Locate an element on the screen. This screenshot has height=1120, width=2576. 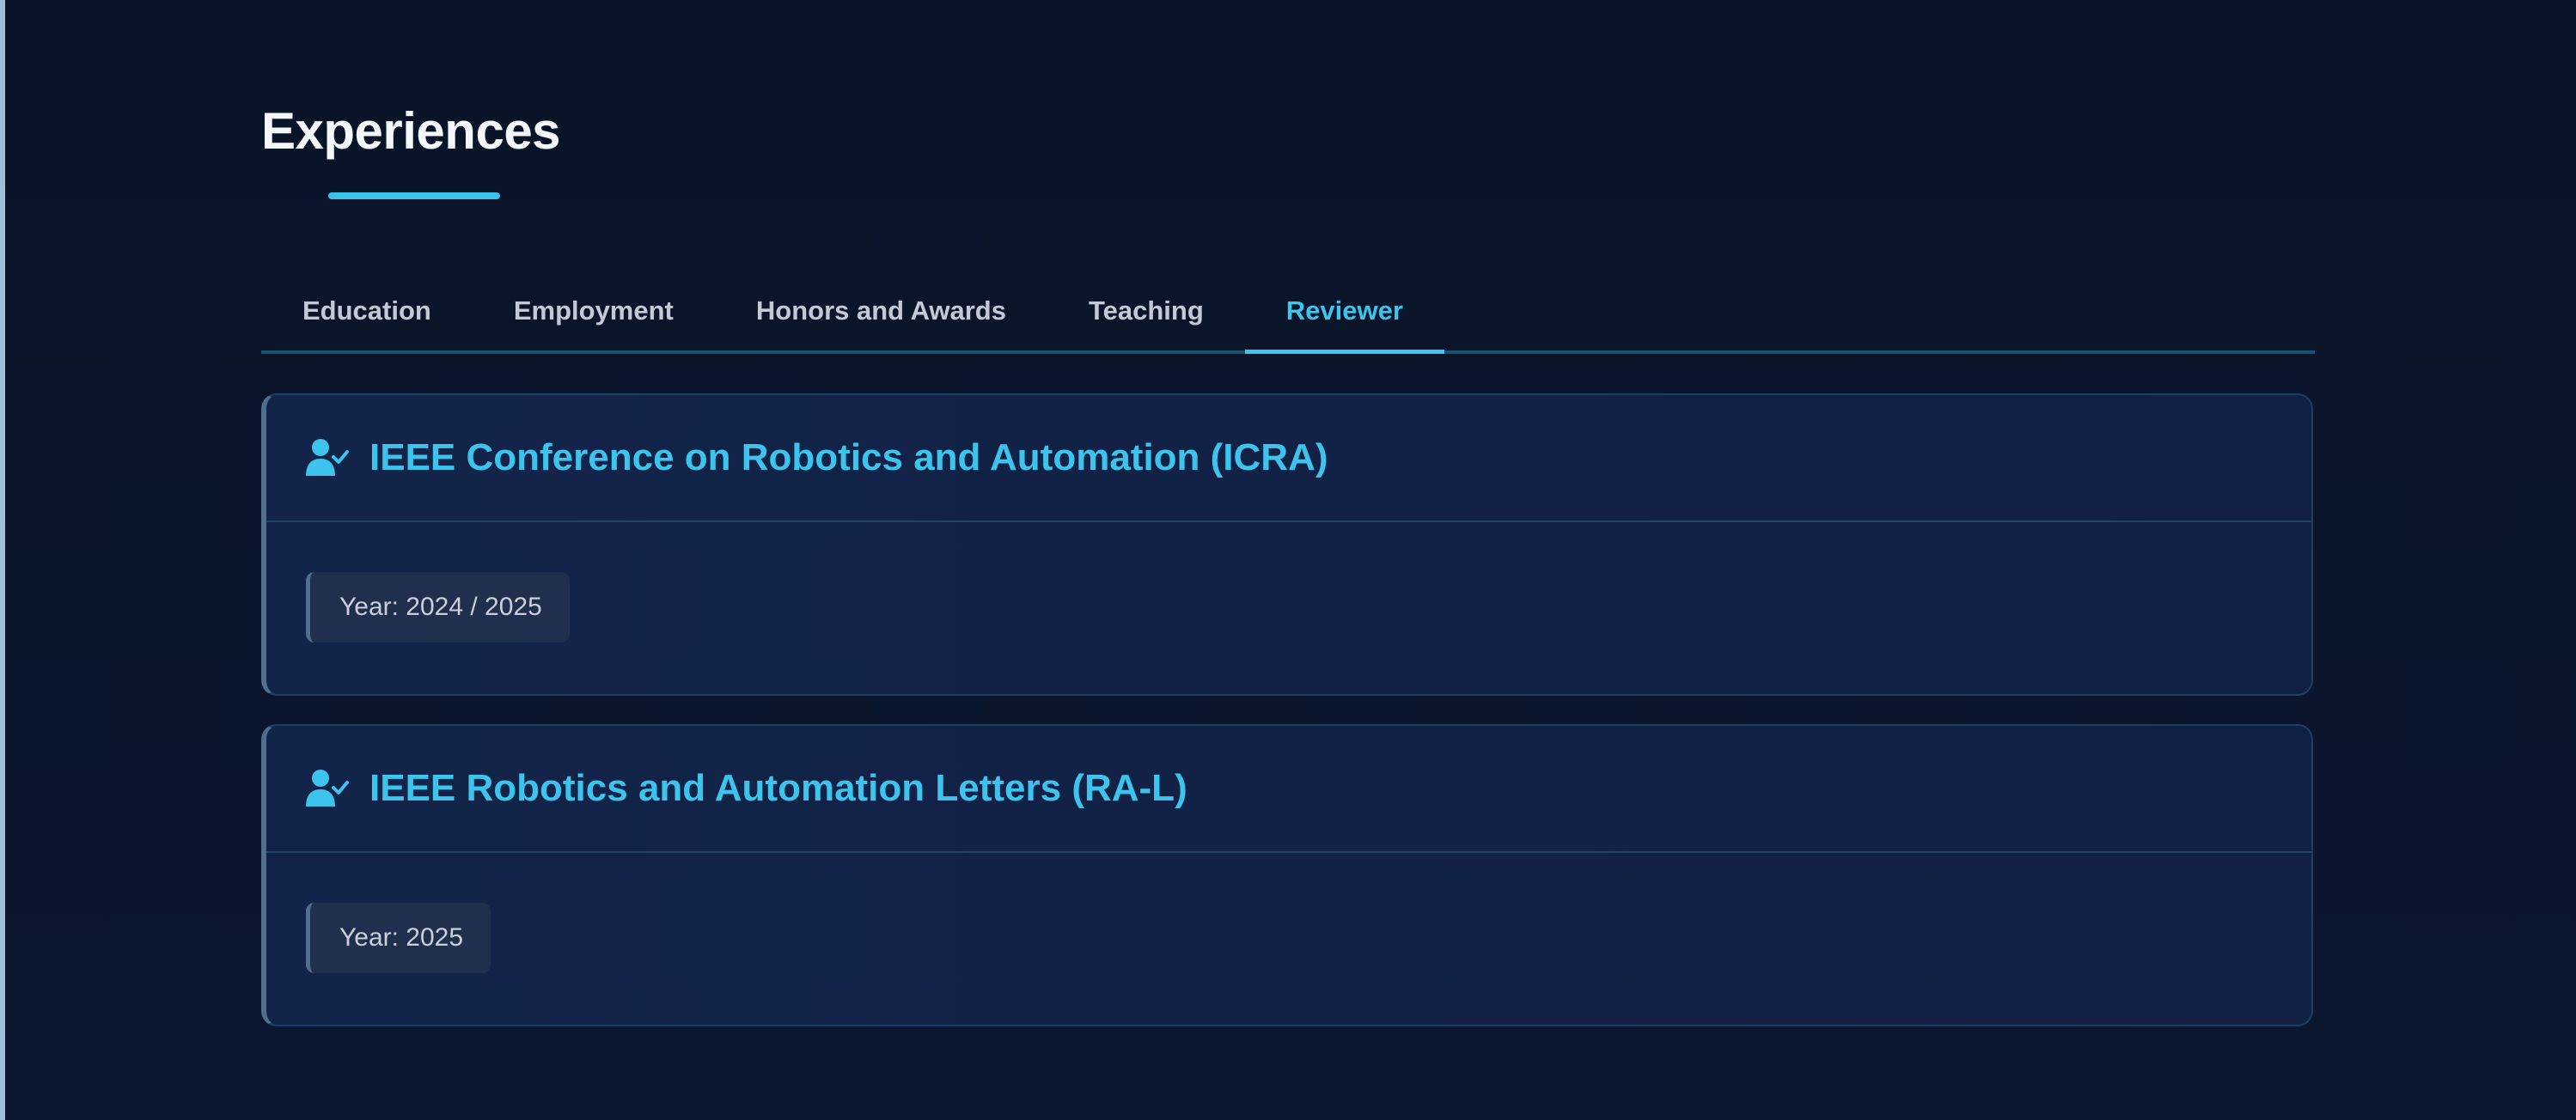
year-badge: Year: 2024 / 2025 is located at coordinates (438, 607).